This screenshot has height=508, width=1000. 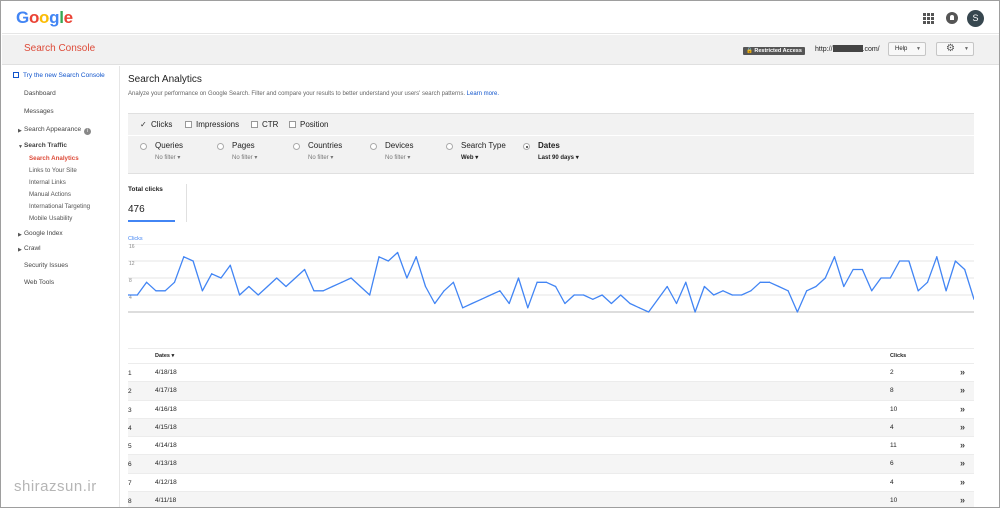 What do you see at coordinates (68, 17) in the screenshot?
I see `logo-letter: e` at bounding box center [68, 17].